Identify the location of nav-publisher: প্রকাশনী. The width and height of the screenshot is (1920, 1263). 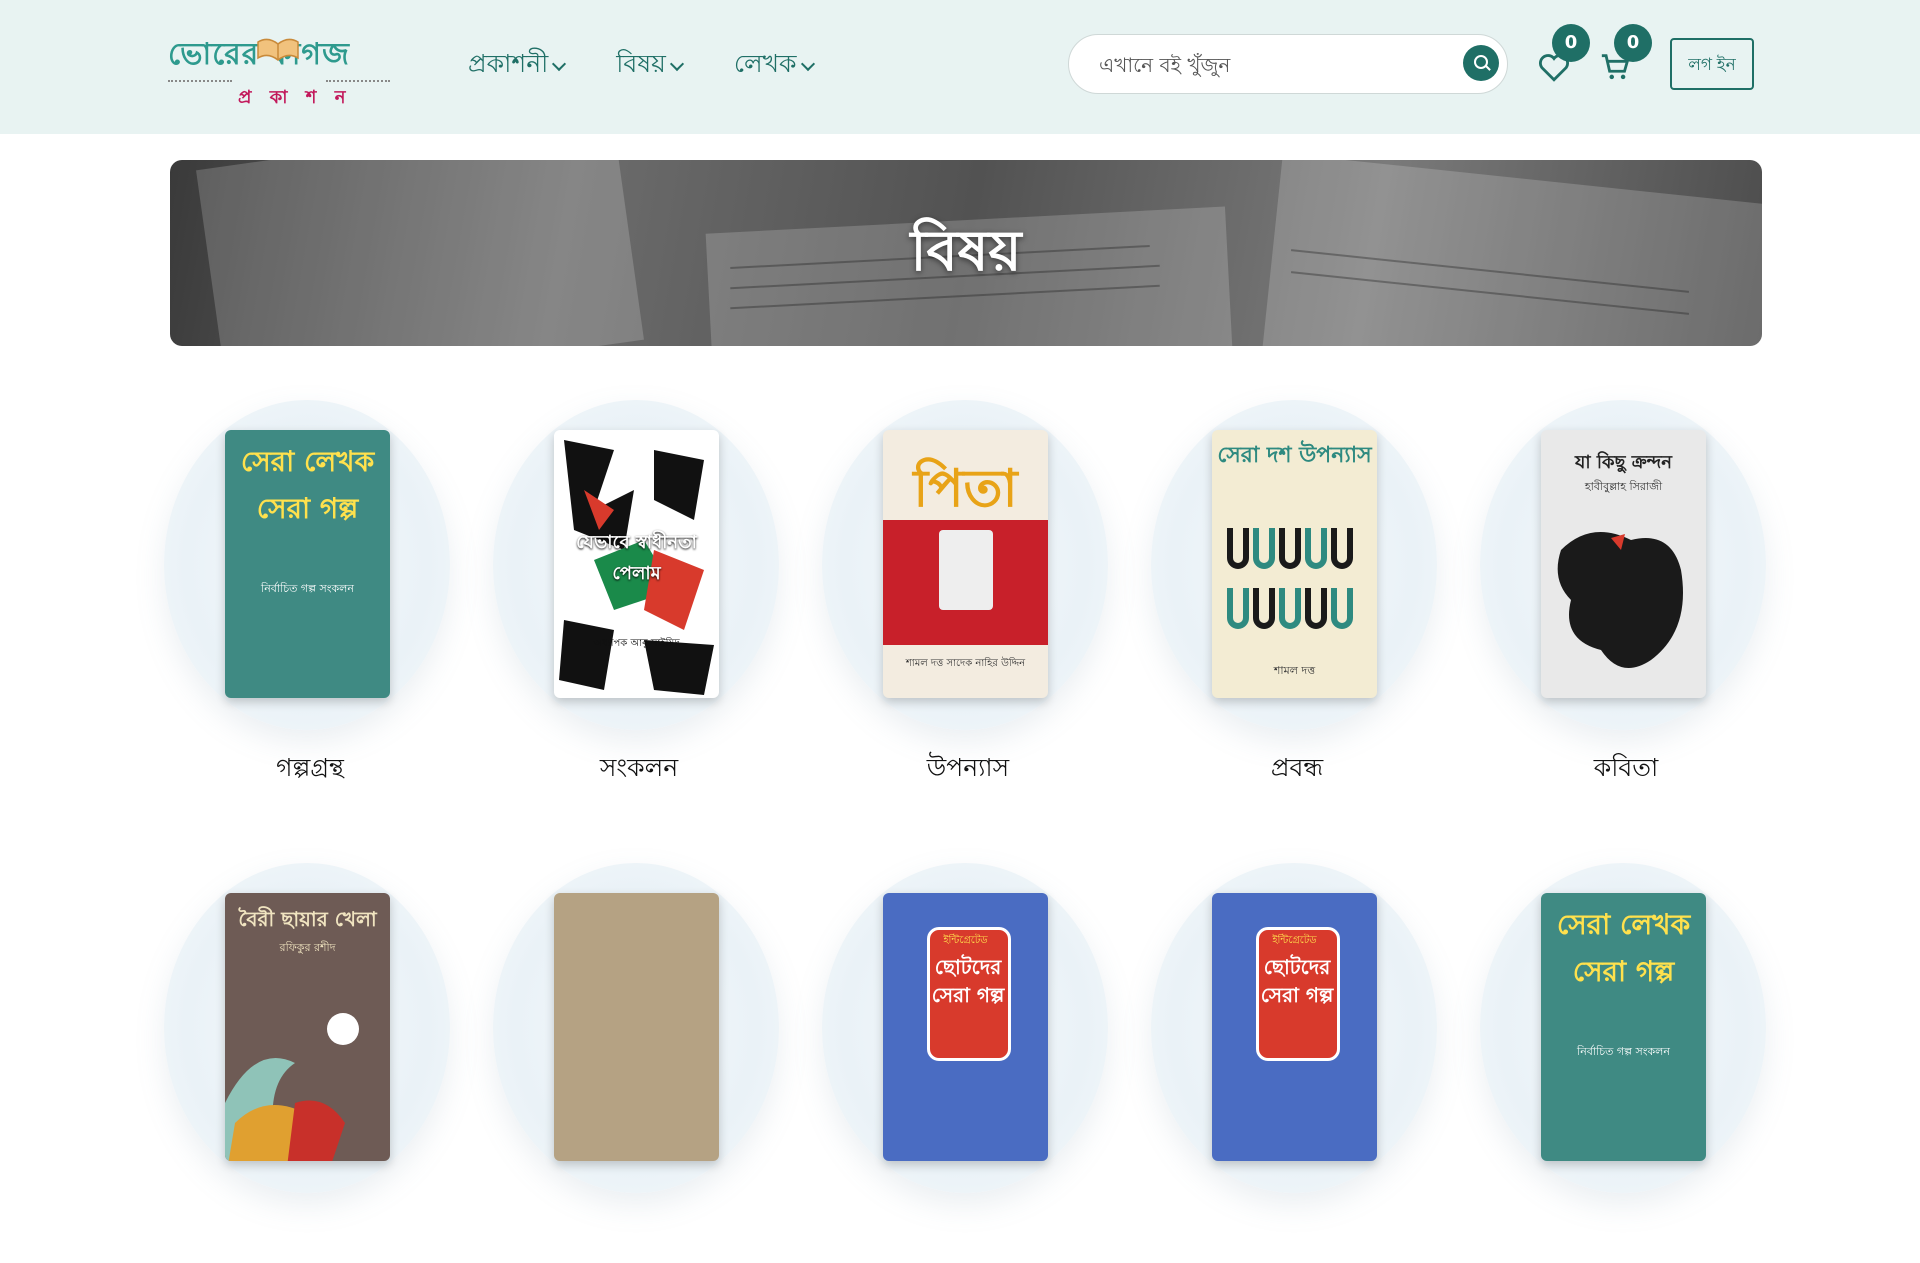
(517, 65).